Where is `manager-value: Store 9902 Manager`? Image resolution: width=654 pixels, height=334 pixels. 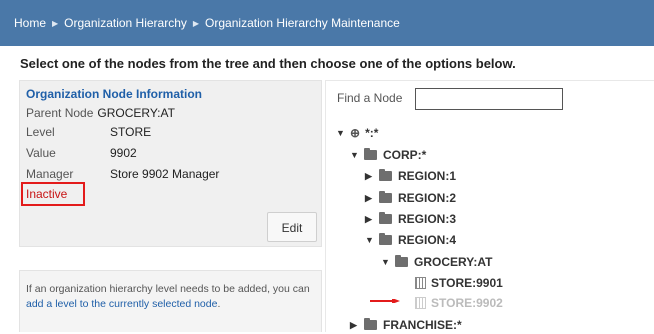 manager-value: Store 9902 Manager is located at coordinates (165, 174).